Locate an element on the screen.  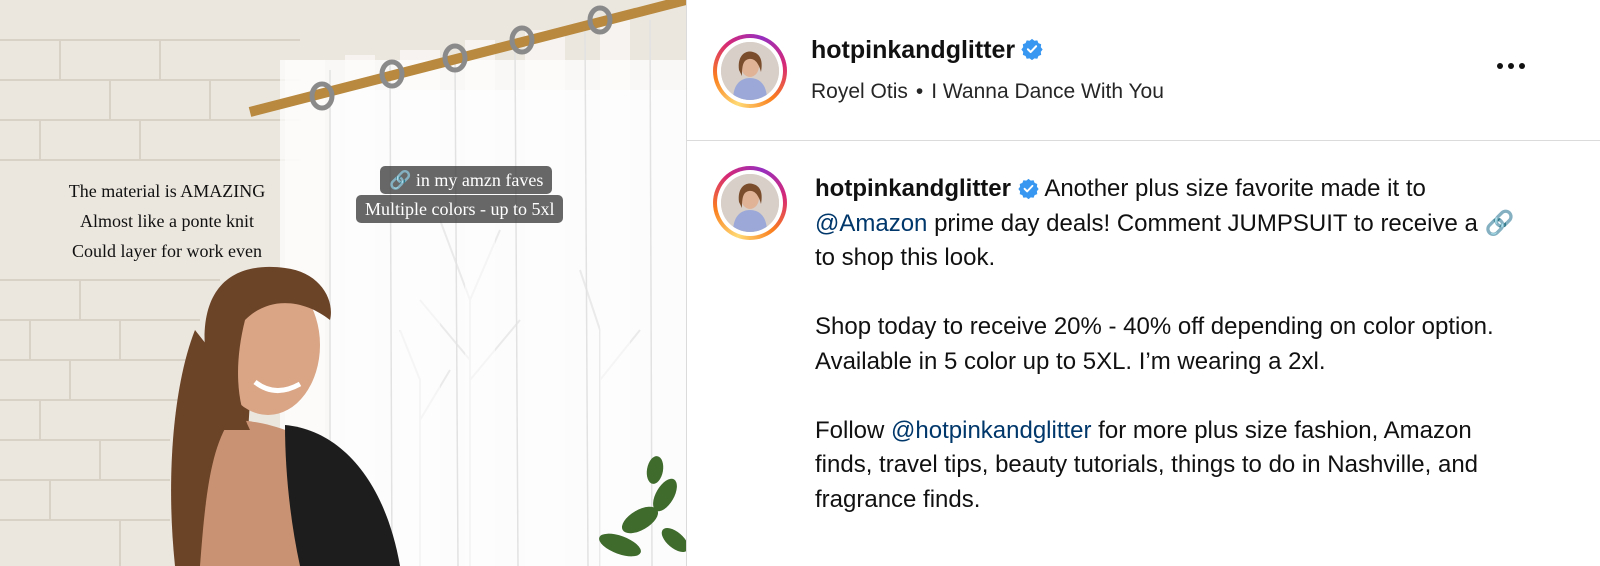
mention-link: @Amazon is located at coordinates (871, 223).